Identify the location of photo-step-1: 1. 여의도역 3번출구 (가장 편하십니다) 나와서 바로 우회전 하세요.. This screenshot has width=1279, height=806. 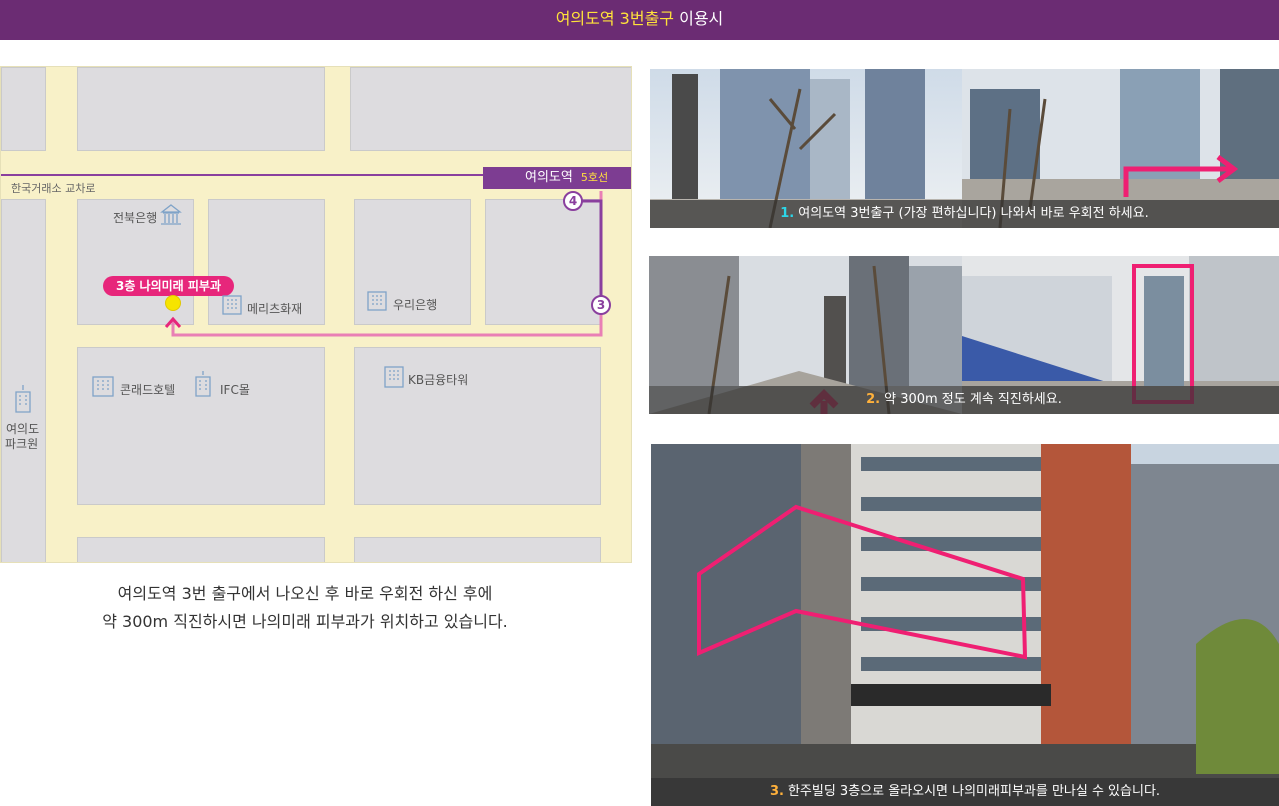
(964, 148).